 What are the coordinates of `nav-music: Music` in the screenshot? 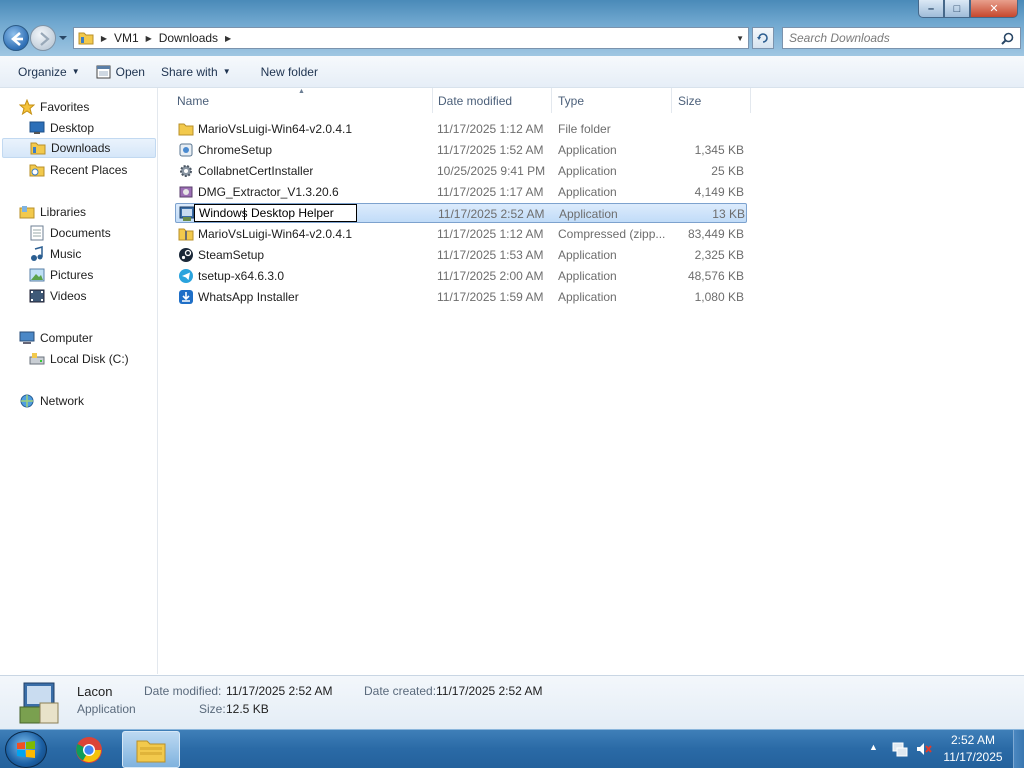 It's located at (54, 254).